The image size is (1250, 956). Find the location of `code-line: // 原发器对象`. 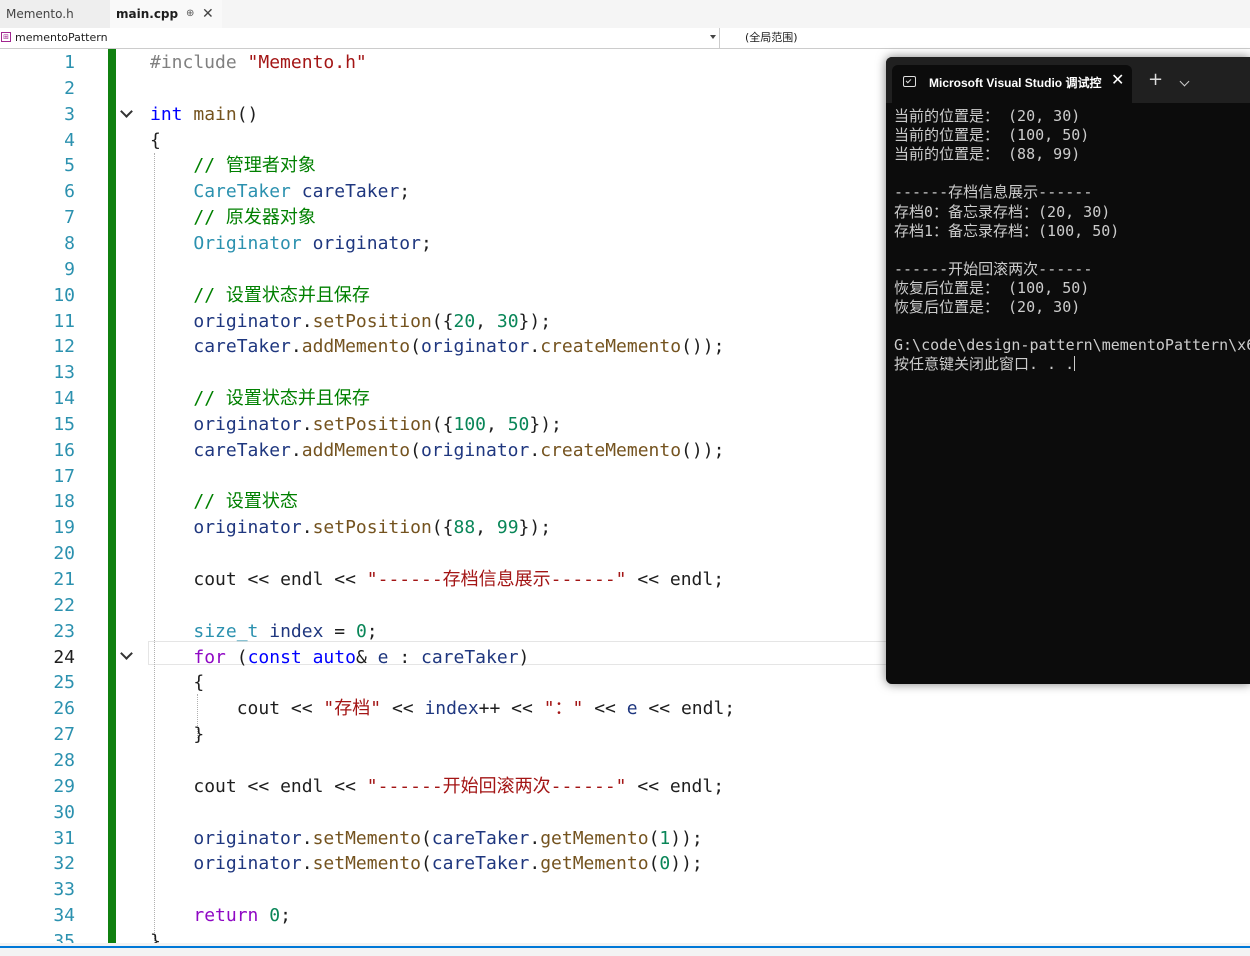

code-line: // 原发器对象 is located at coordinates (233, 218).